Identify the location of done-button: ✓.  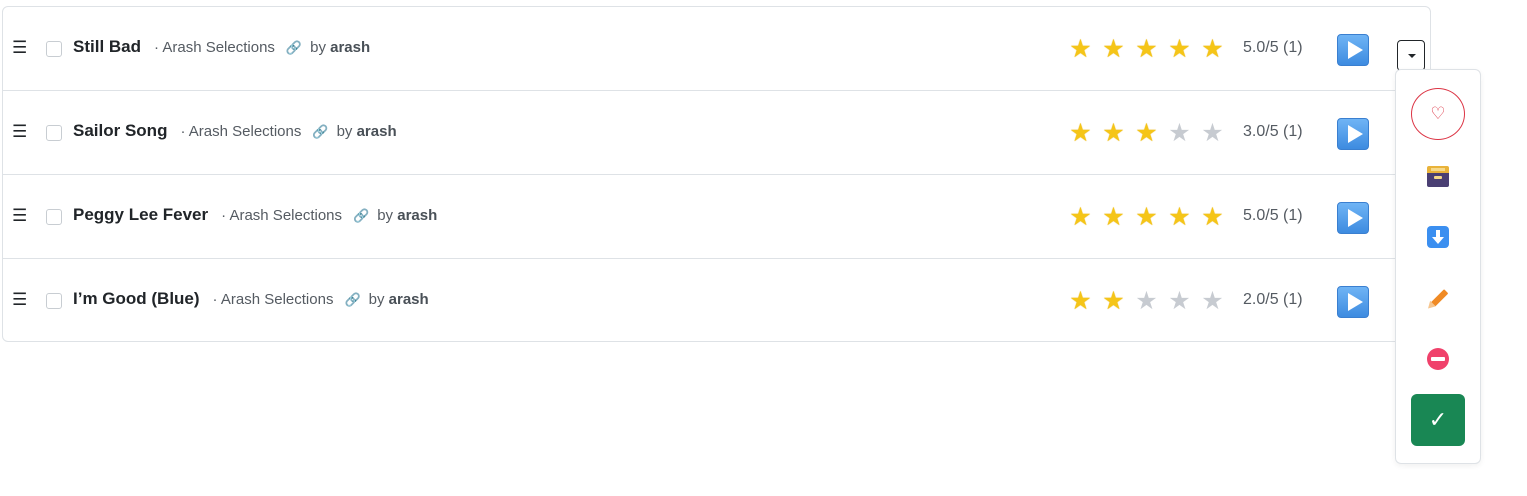
(1438, 420).